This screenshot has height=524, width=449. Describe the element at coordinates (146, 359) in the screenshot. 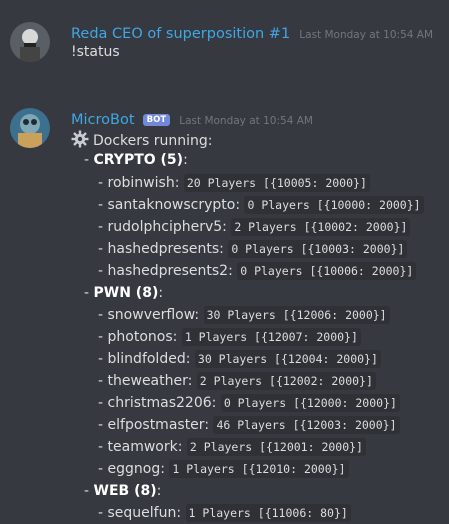

I see `item-name: blindfolded` at that location.